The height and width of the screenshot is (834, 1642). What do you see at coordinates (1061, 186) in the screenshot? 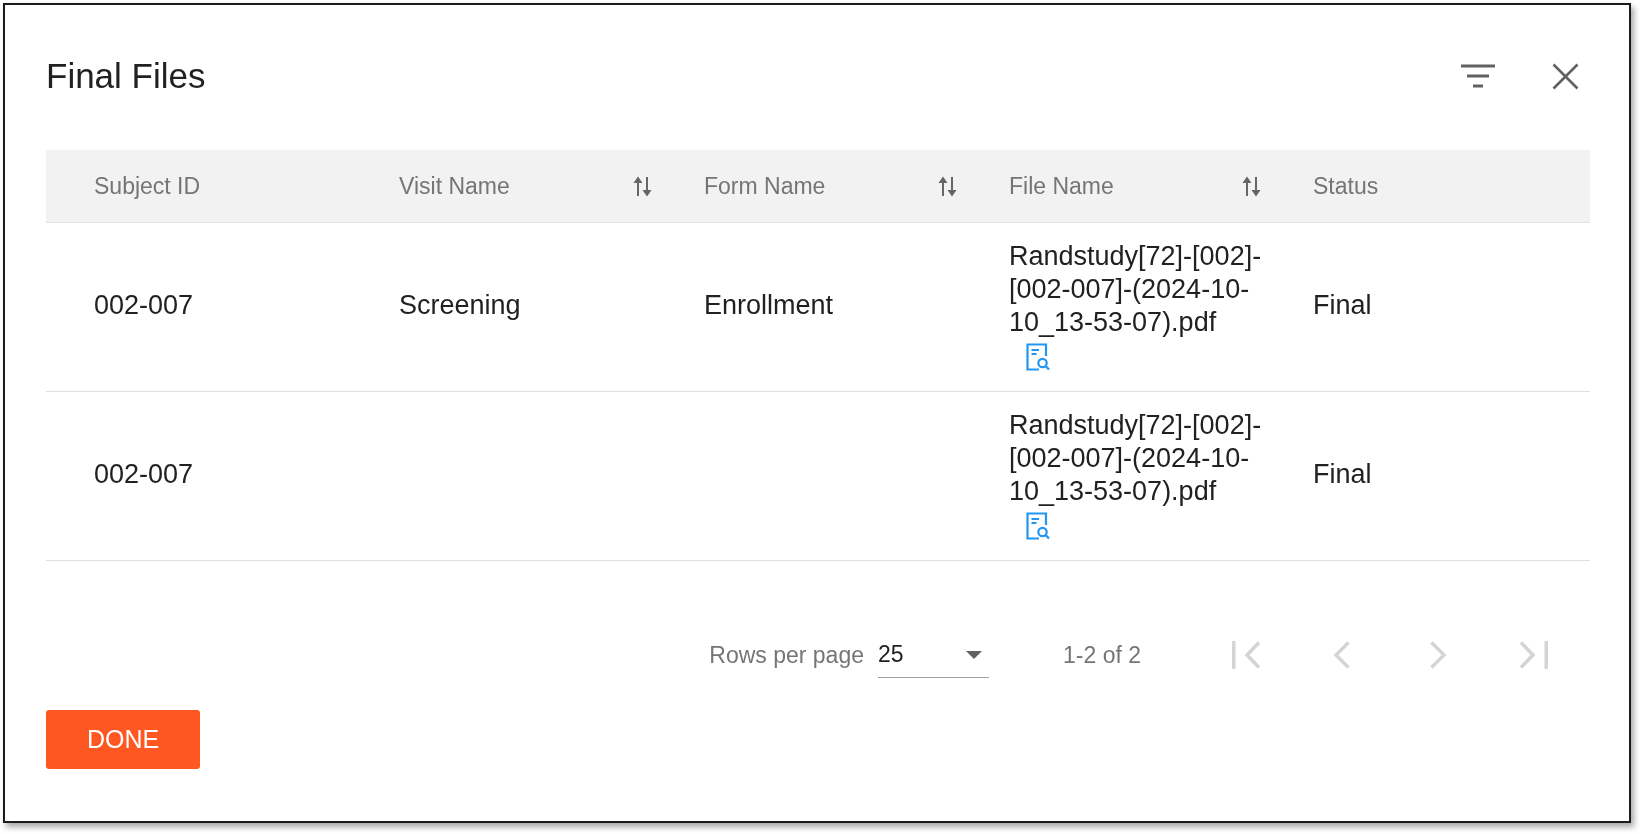
I see `column-header: File Name` at bounding box center [1061, 186].